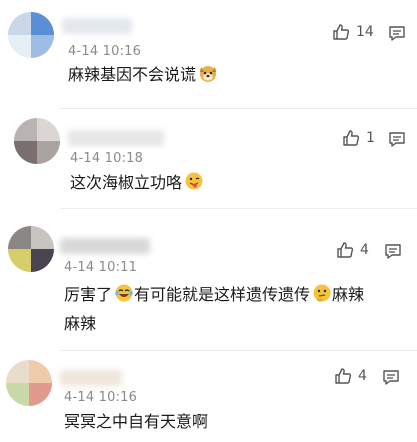 This screenshot has height=442, width=417. I want to click on comment-text-span: 这次海椒立功咯, so click(126, 182).